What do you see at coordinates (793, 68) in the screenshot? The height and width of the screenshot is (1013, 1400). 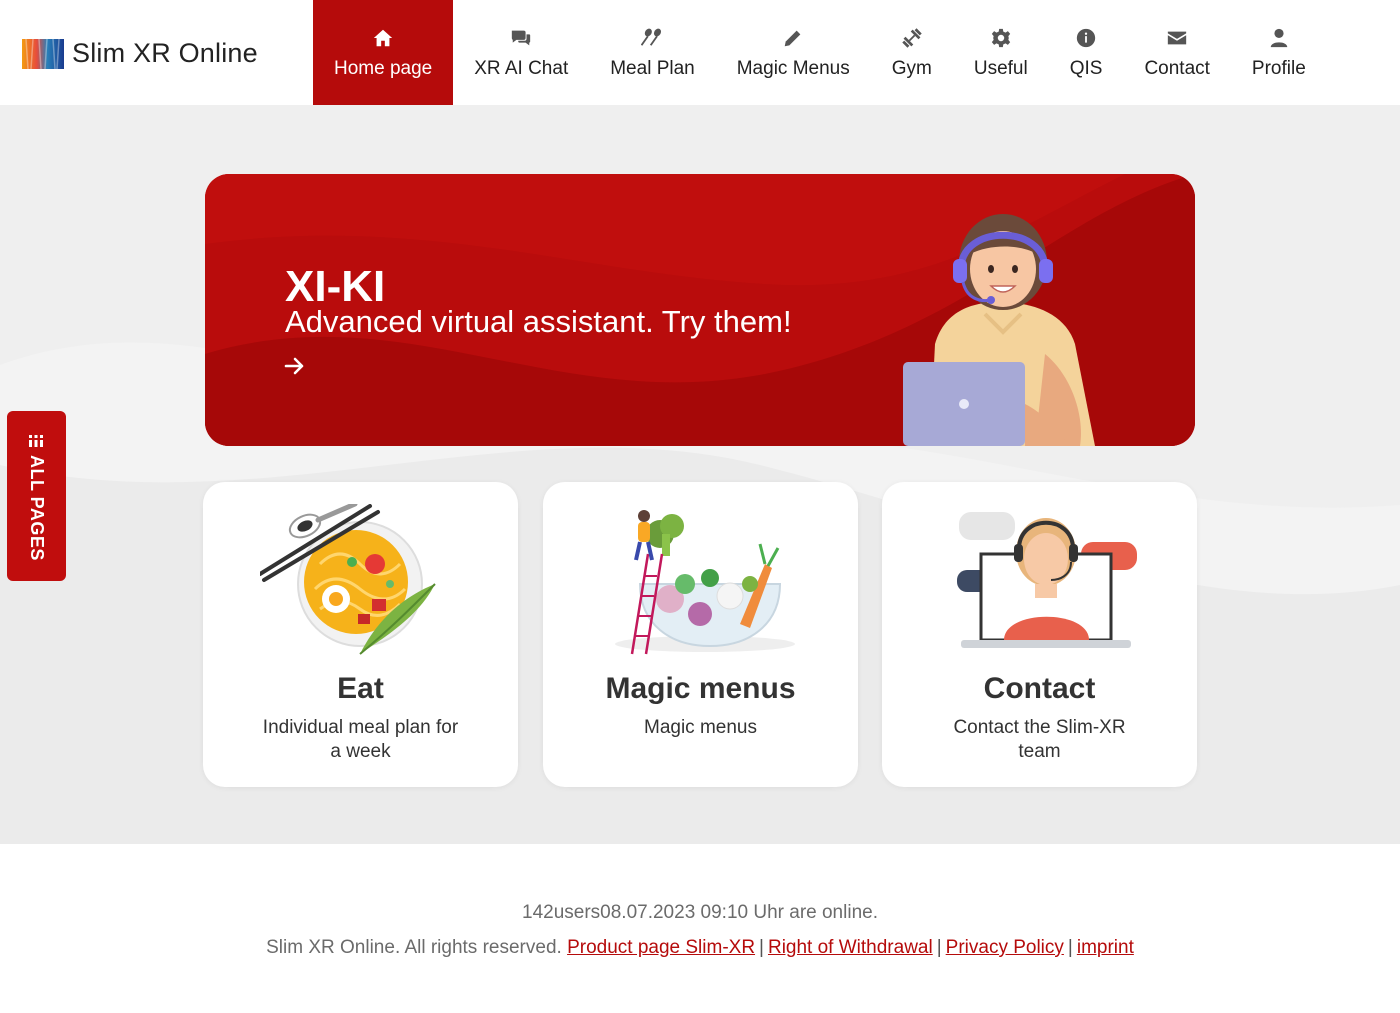 I see `nav-item-label: Magic Menus` at bounding box center [793, 68].